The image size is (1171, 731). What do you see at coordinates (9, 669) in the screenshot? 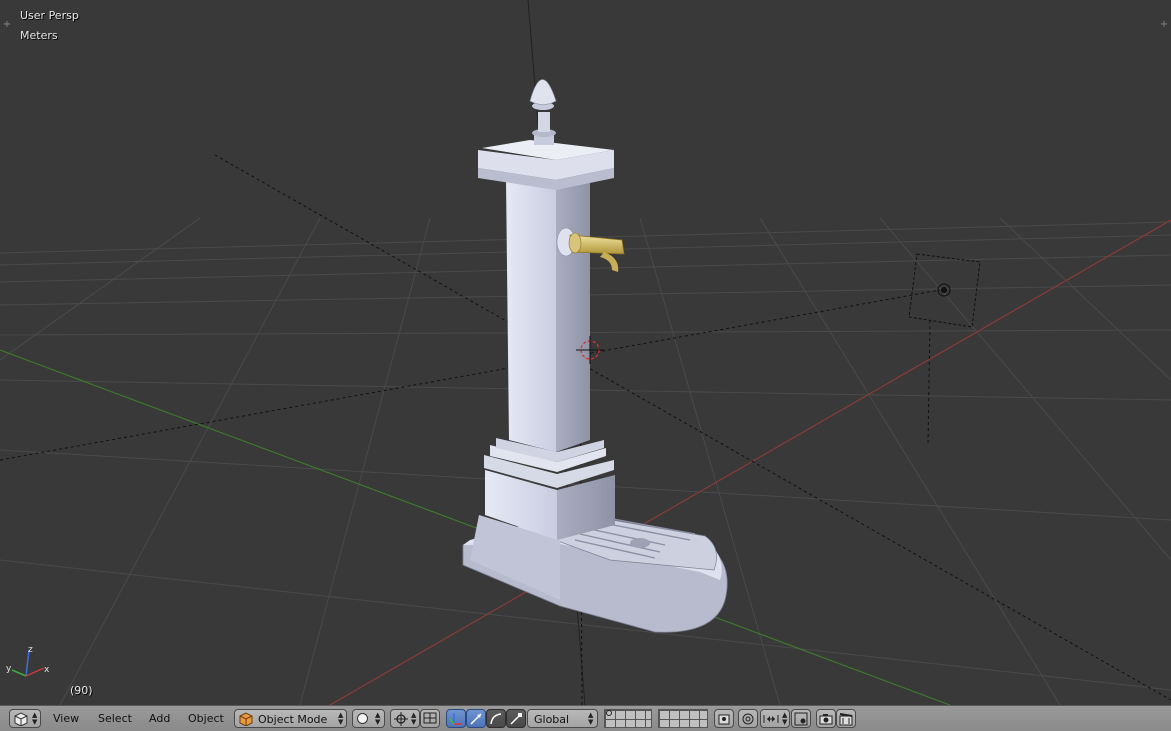
I see `gizmo-y-label: y` at bounding box center [9, 669].